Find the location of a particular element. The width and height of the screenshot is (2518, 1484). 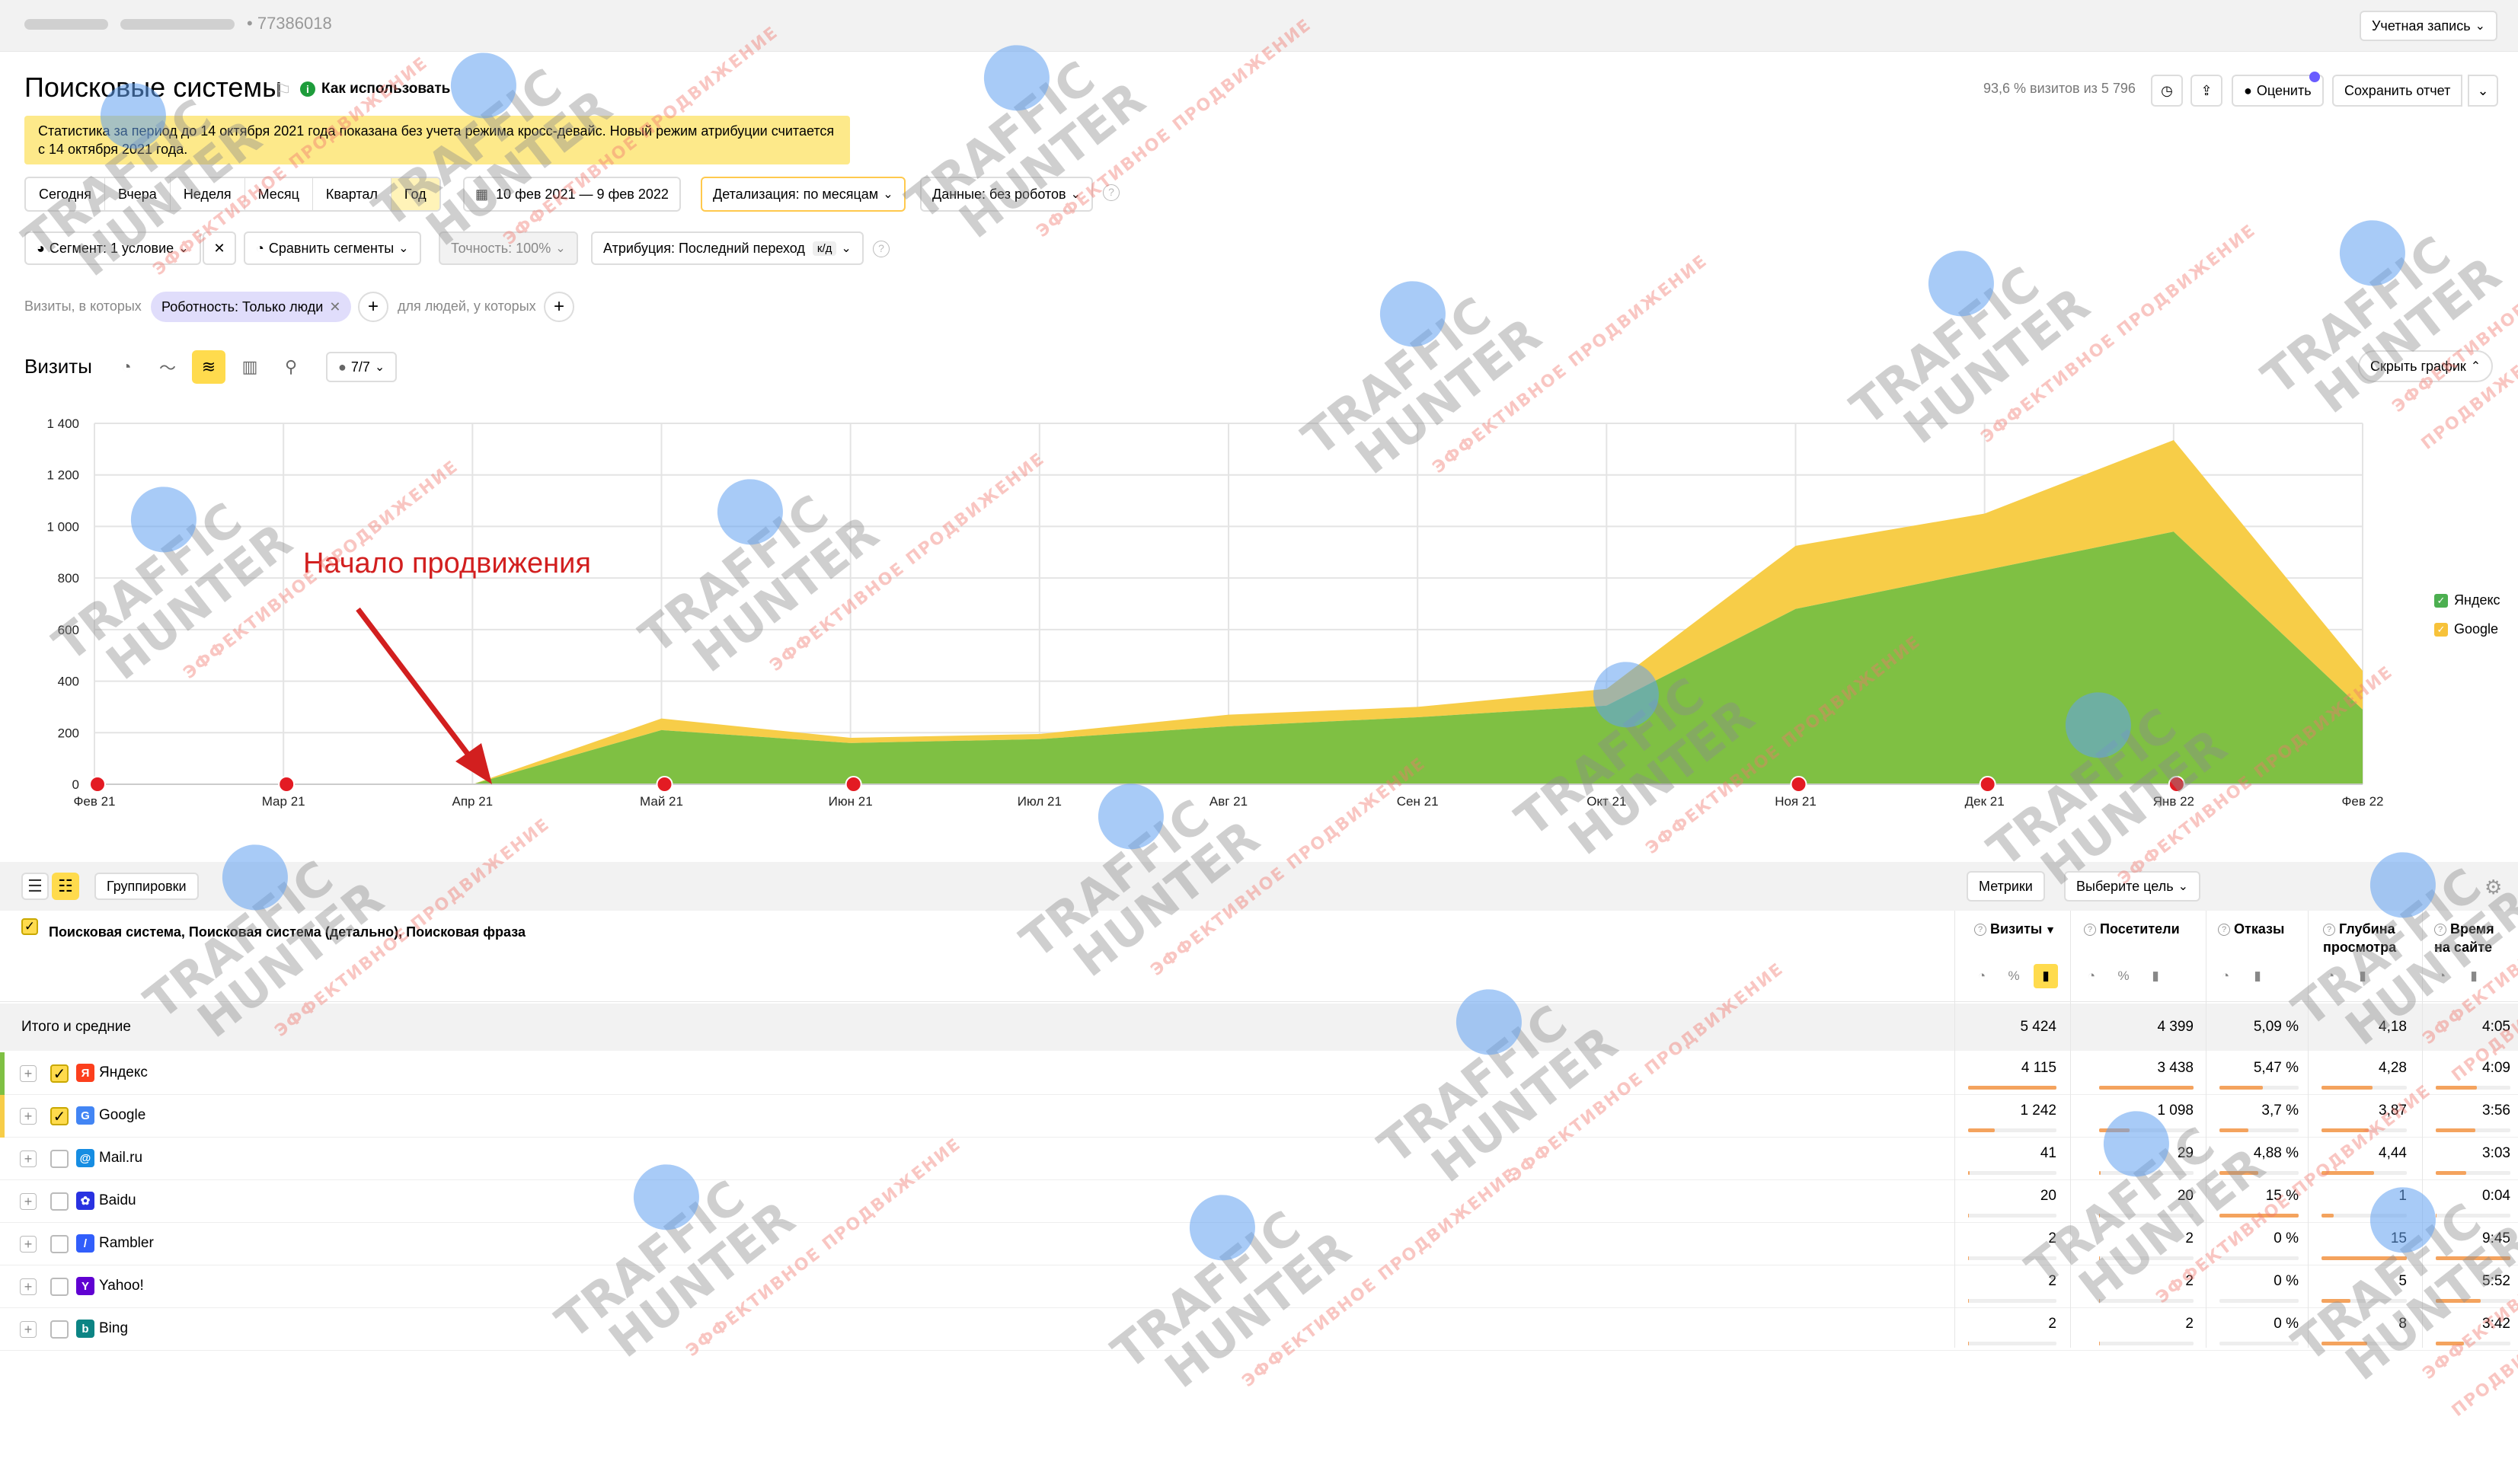

legend-item-google: ✓Google is located at coordinates (2466, 629).